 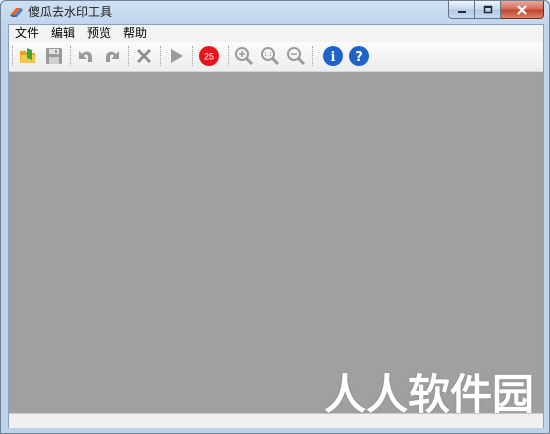 I want to click on brush-size-value: 25, so click(x=209, y=57).